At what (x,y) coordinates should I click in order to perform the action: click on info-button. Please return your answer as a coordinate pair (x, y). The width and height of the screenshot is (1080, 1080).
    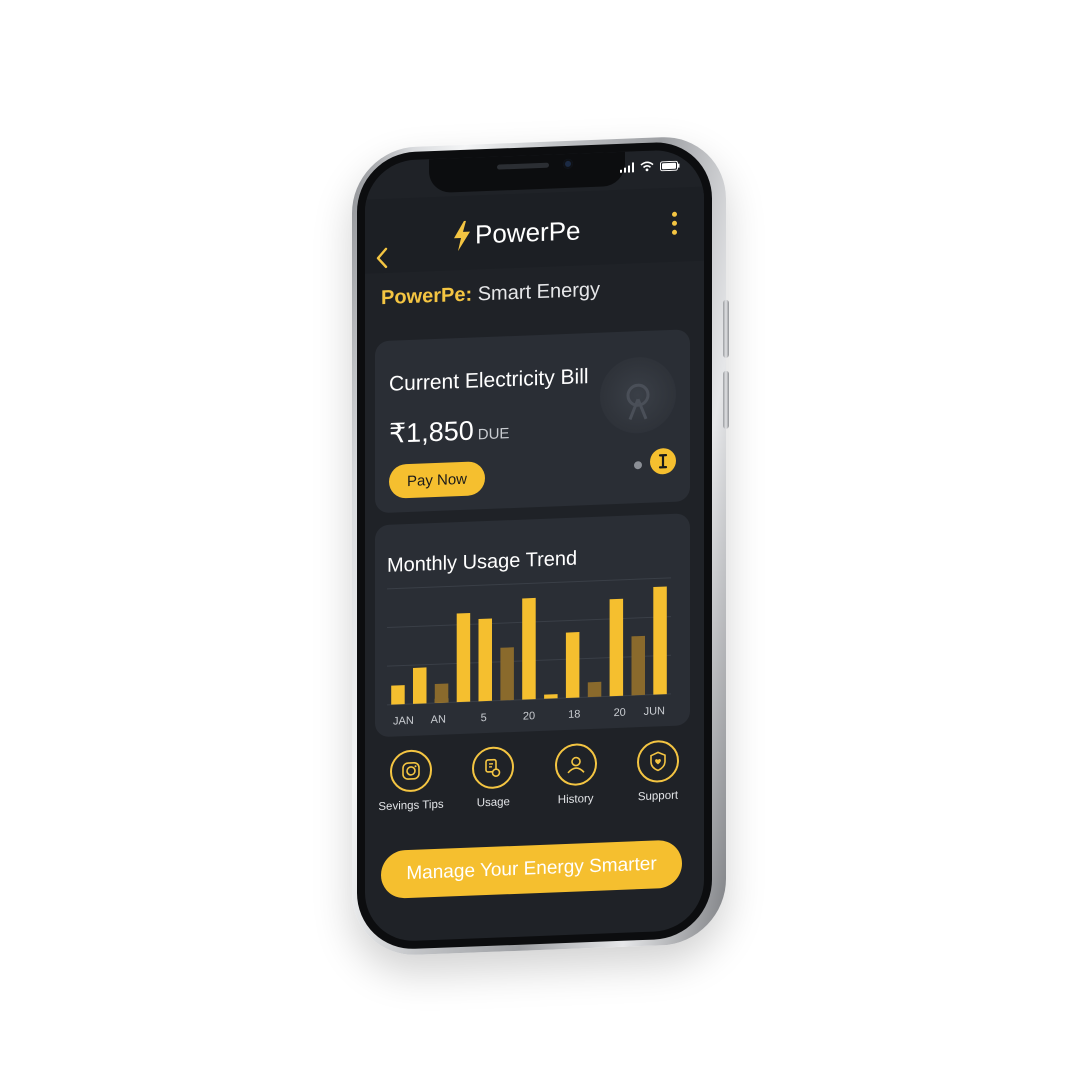
    Looking at the image, I should click on (663, 461).